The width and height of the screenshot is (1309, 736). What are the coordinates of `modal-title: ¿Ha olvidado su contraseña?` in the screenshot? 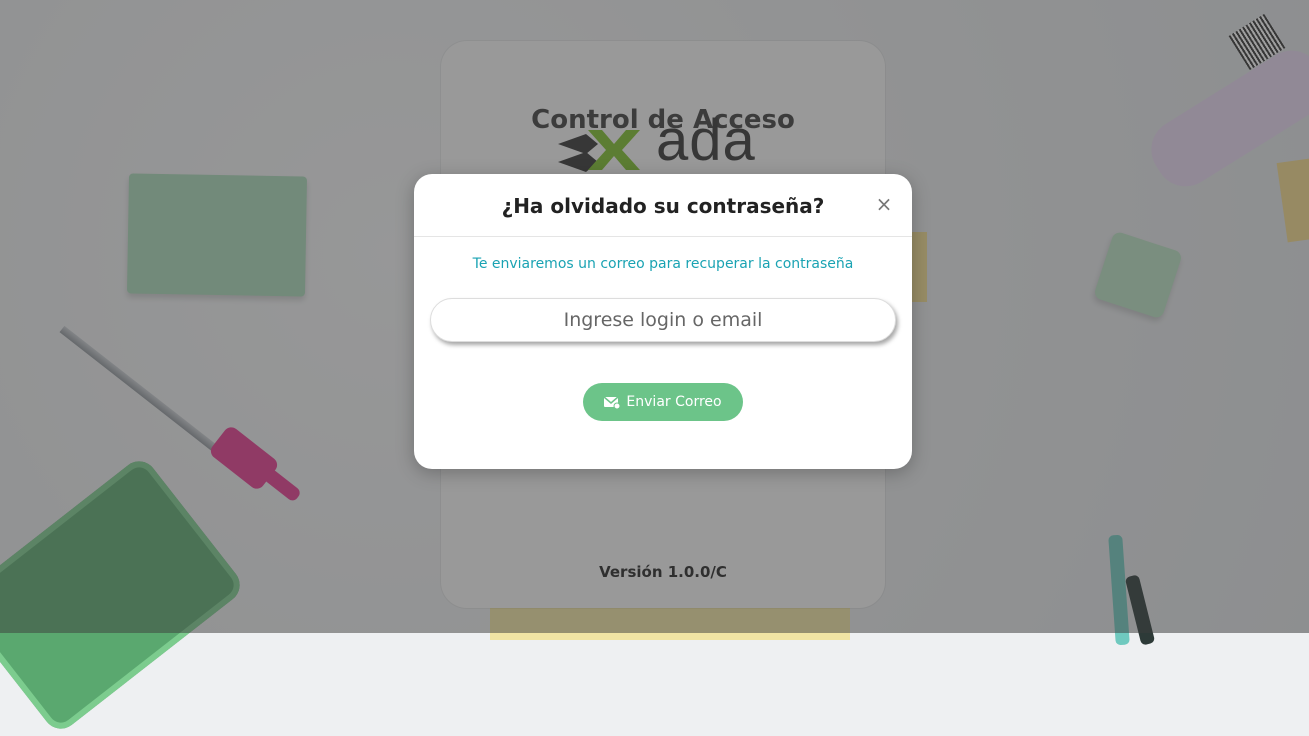 It's located at (663, 206).